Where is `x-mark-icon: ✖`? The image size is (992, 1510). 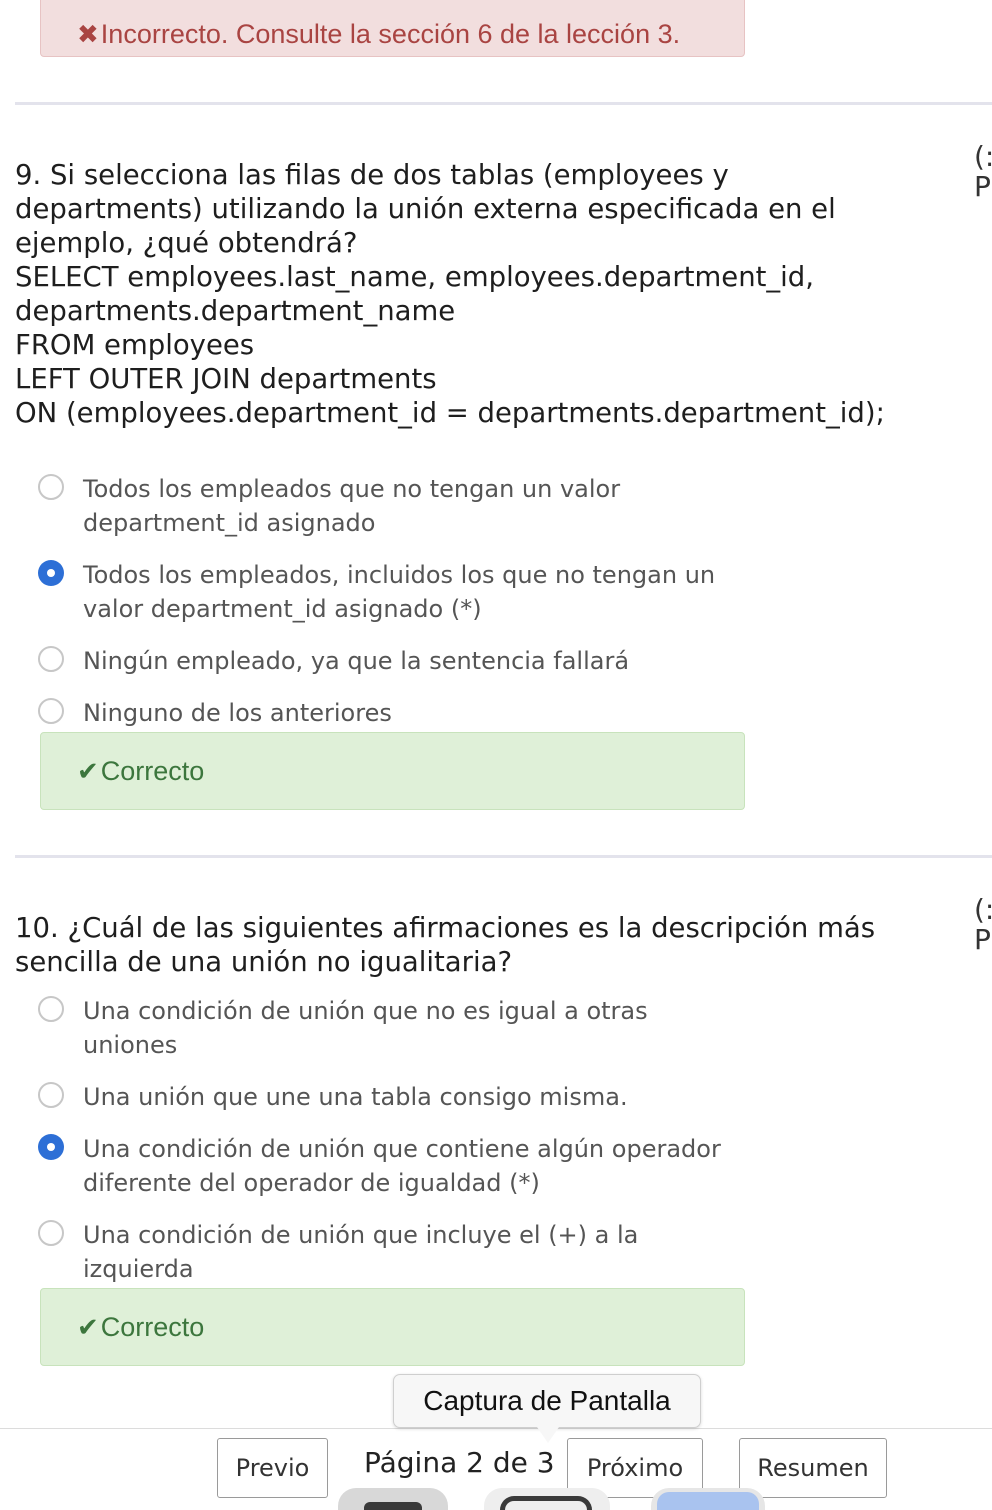 x-mark-icon: ✖ is located at coordinates (88, 34).